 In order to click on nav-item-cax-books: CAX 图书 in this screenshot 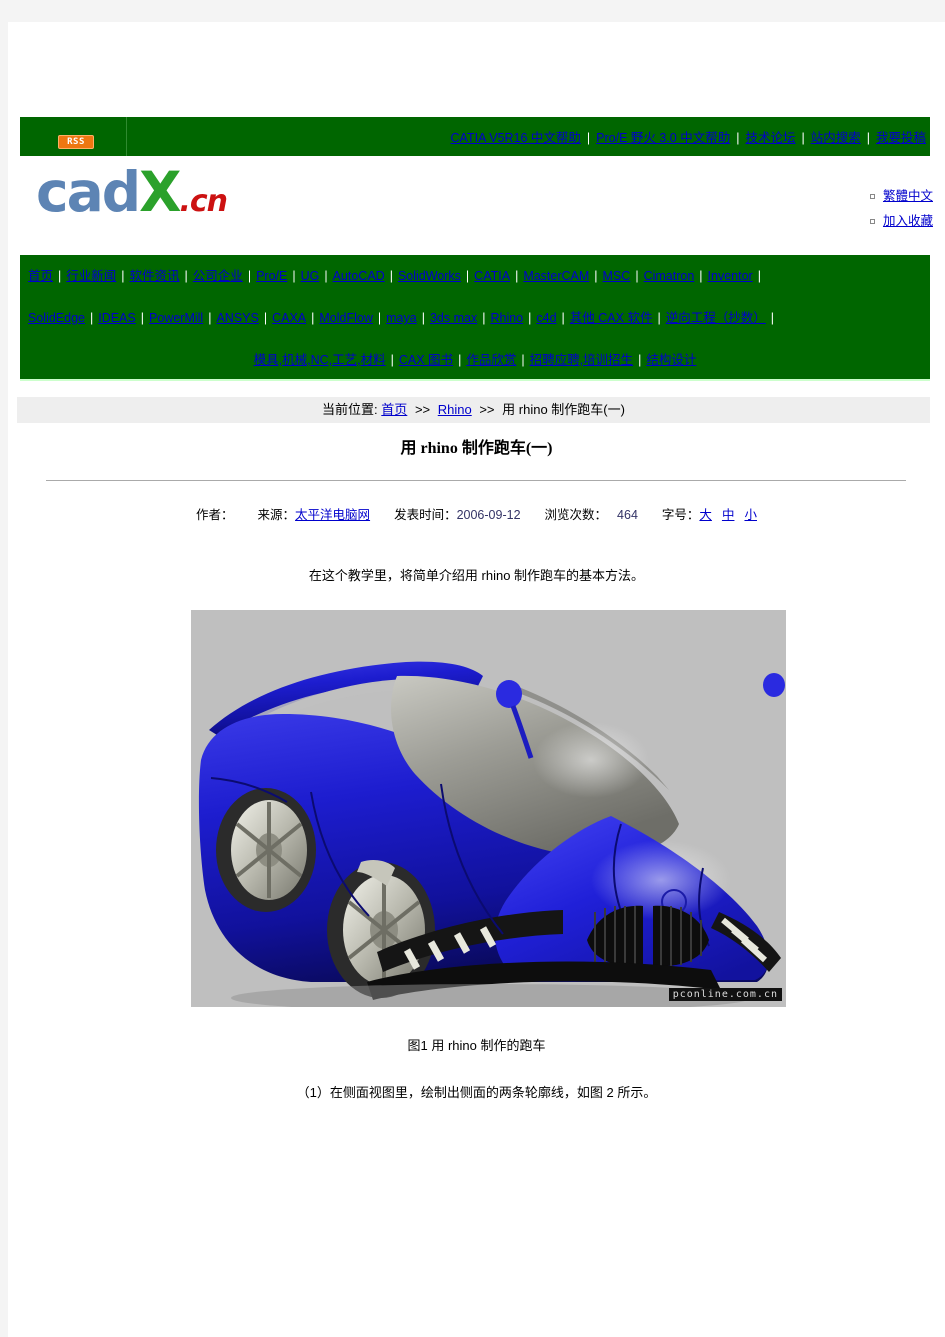, I will do `click(426, 360)`.